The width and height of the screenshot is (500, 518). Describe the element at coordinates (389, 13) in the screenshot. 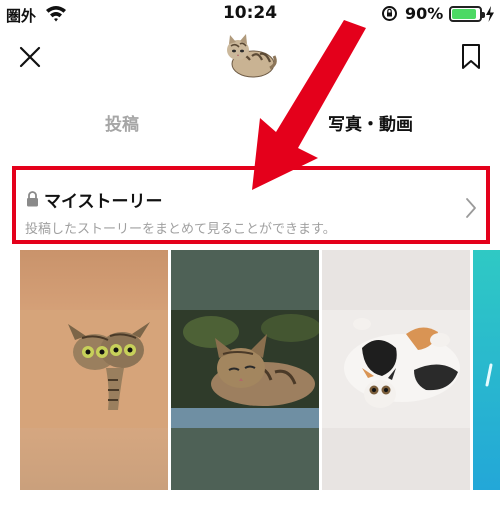

I see `rotation-lock-icon` at that location.